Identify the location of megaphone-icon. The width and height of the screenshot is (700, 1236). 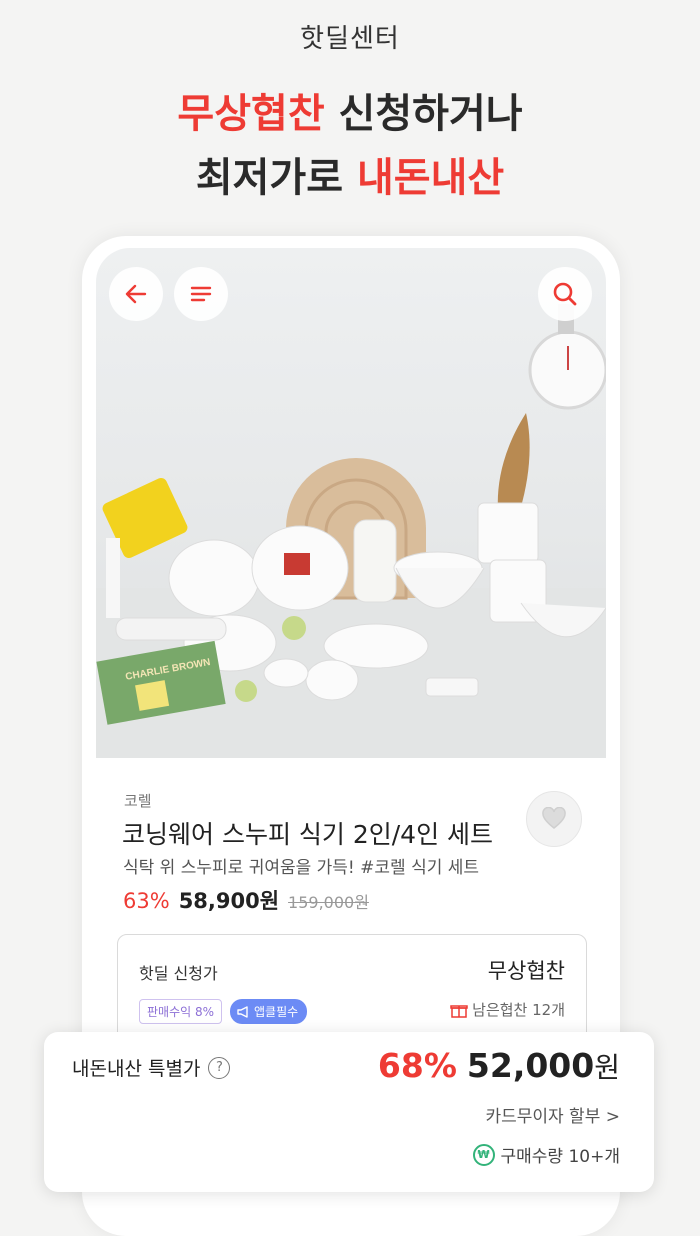
(242, 1011).